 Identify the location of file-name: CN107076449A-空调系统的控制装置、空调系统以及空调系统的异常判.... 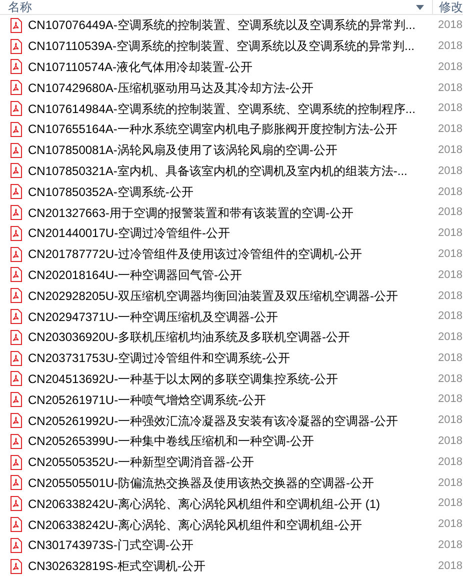
(222, 25).